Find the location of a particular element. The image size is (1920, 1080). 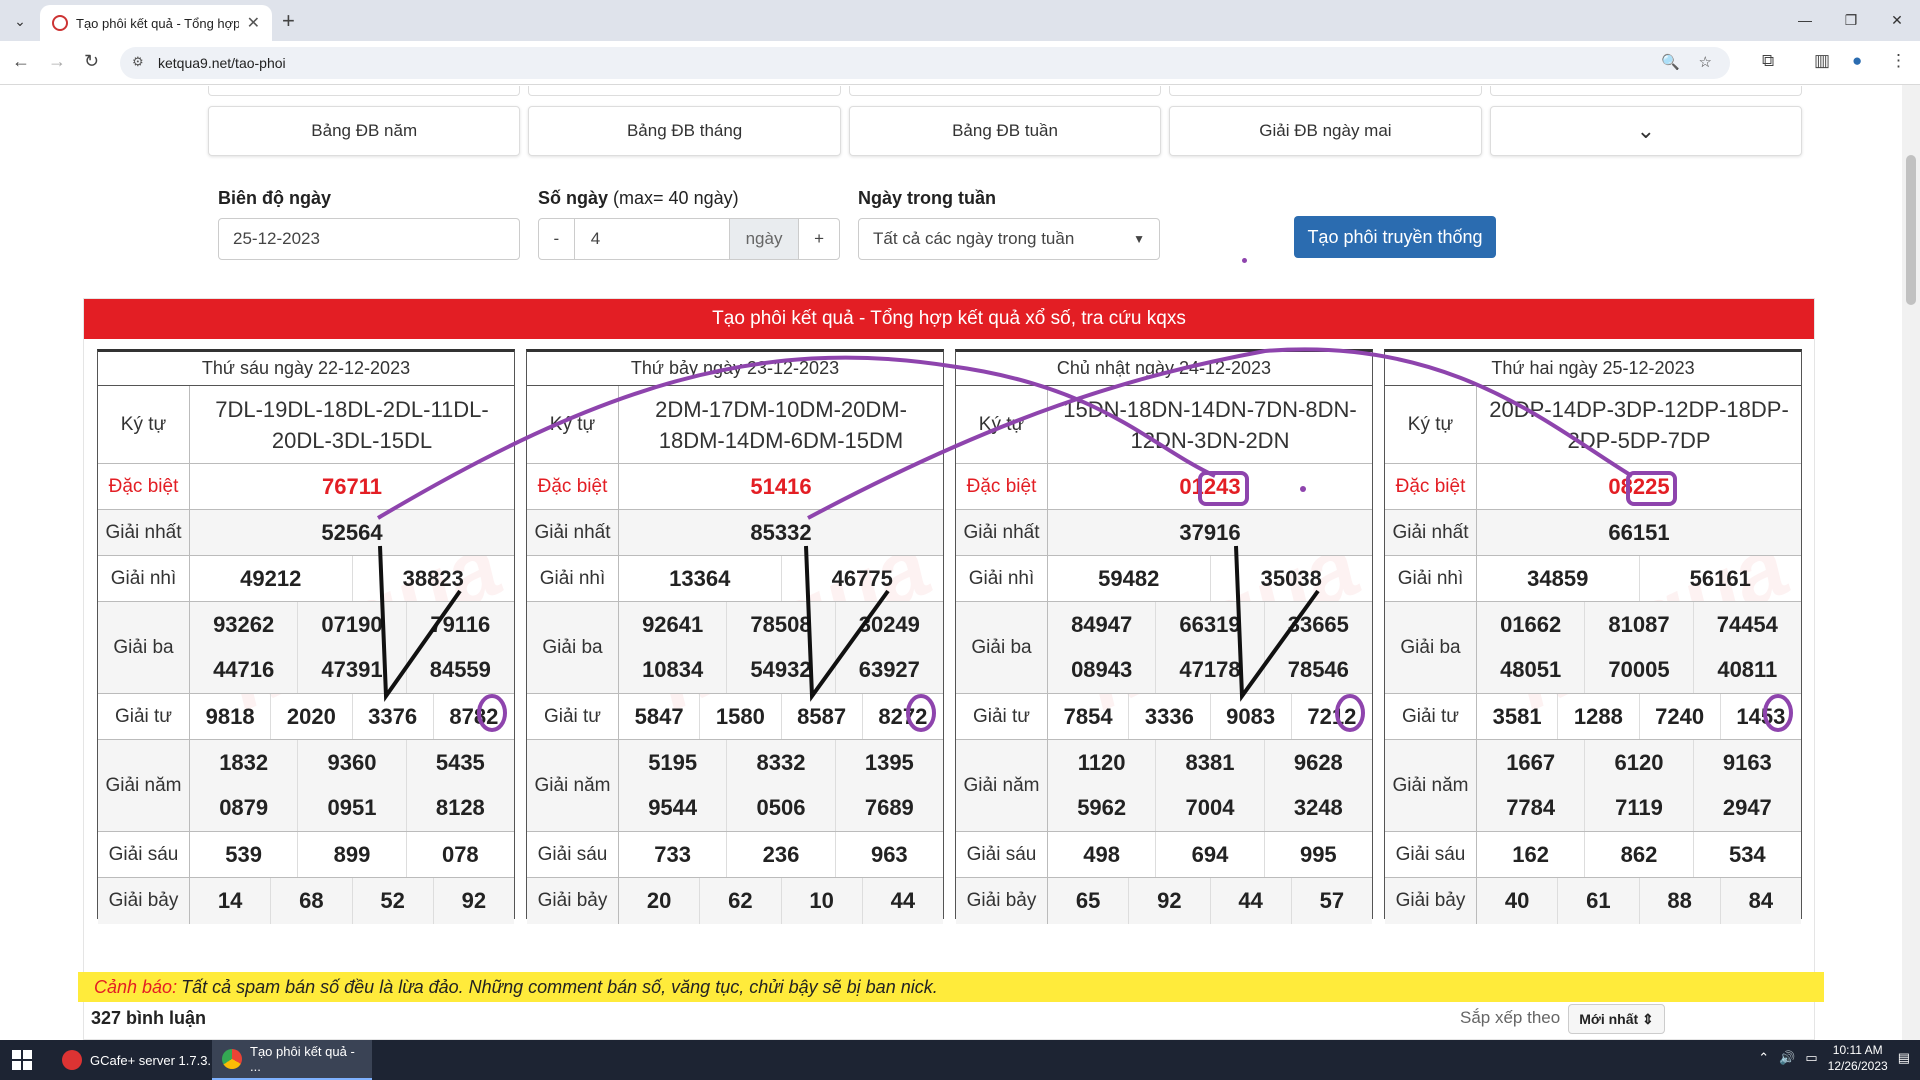

zoom-icon: 🔍 is located at coordinates (1670, 62).